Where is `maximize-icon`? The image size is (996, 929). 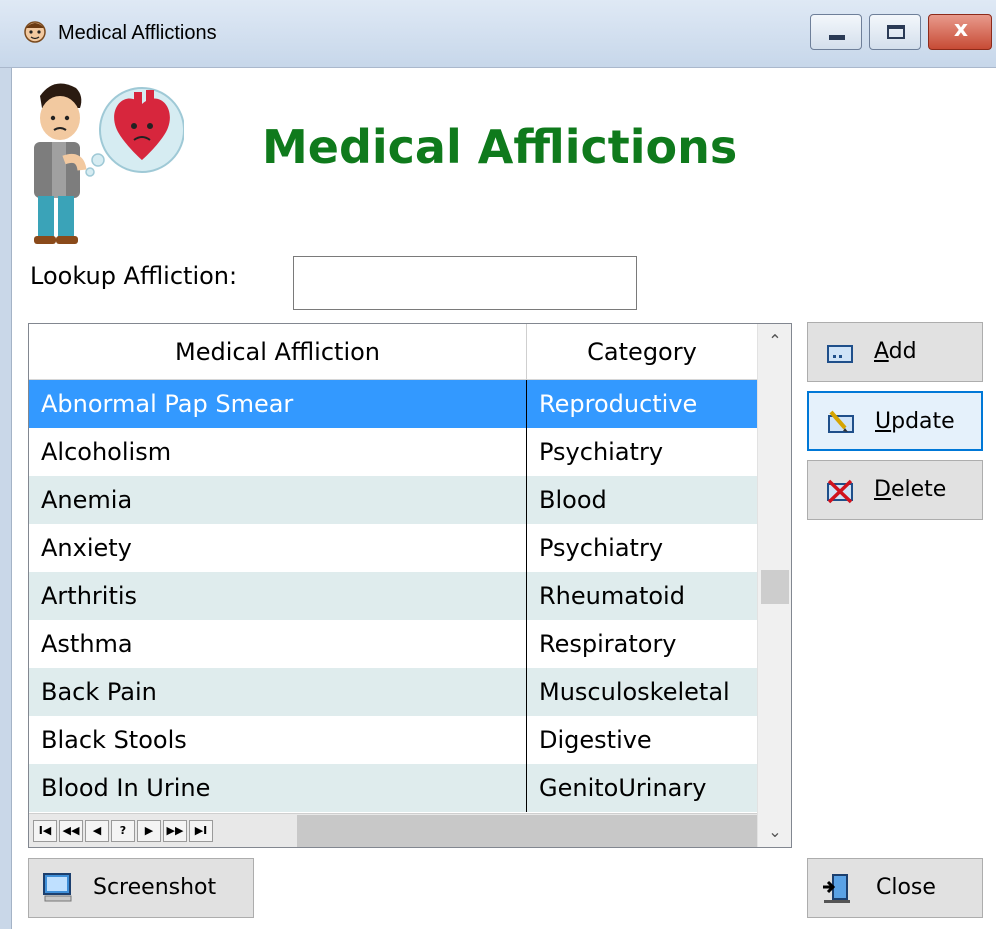 maximize-icon is located at coordinates (896, 32).